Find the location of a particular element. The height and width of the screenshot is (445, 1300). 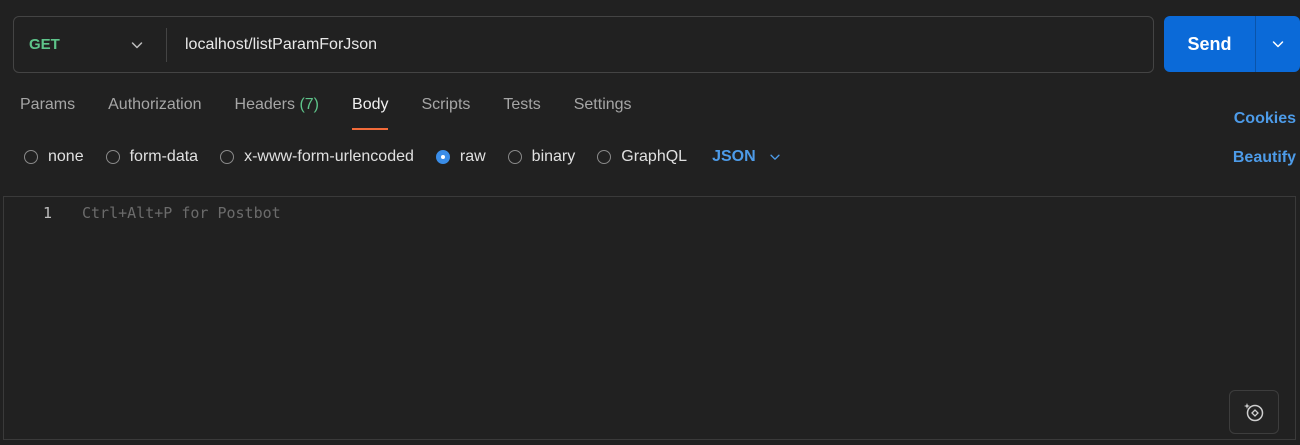

radio-label: binary is located at coordinates (553, 156).